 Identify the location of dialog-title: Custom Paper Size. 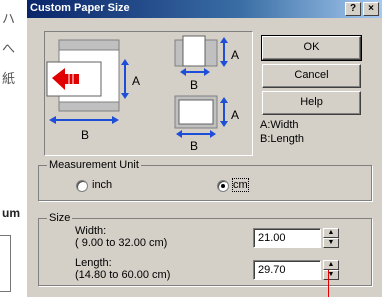
(80, 8).